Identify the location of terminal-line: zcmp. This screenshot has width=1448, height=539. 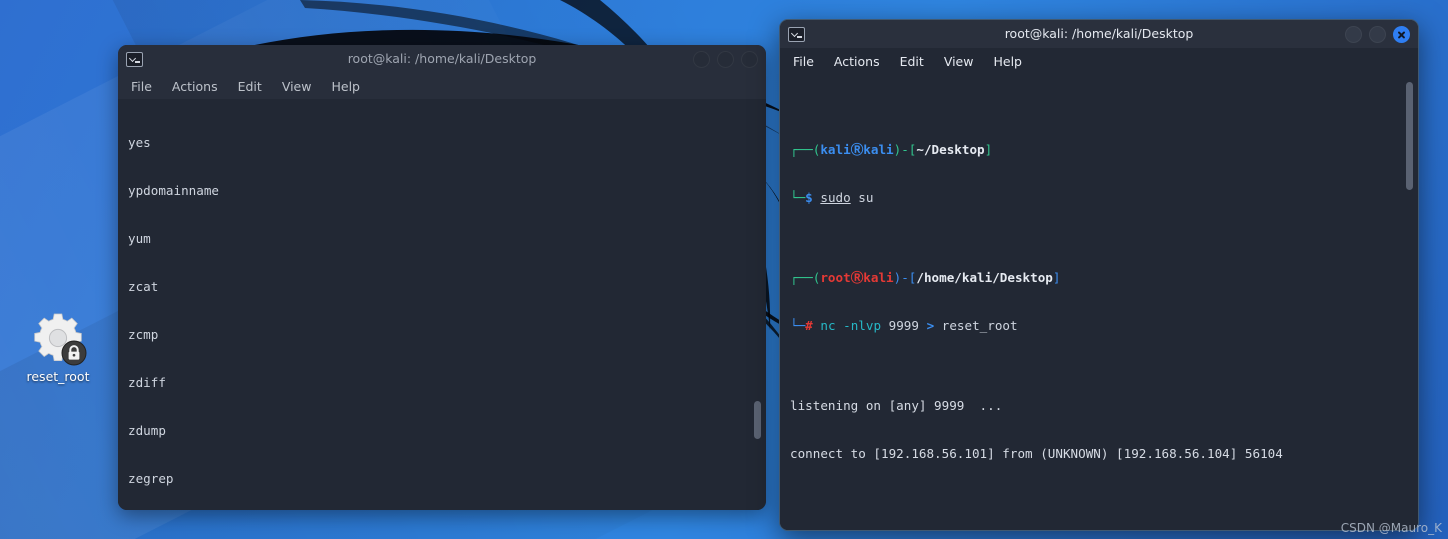
(143, 334).